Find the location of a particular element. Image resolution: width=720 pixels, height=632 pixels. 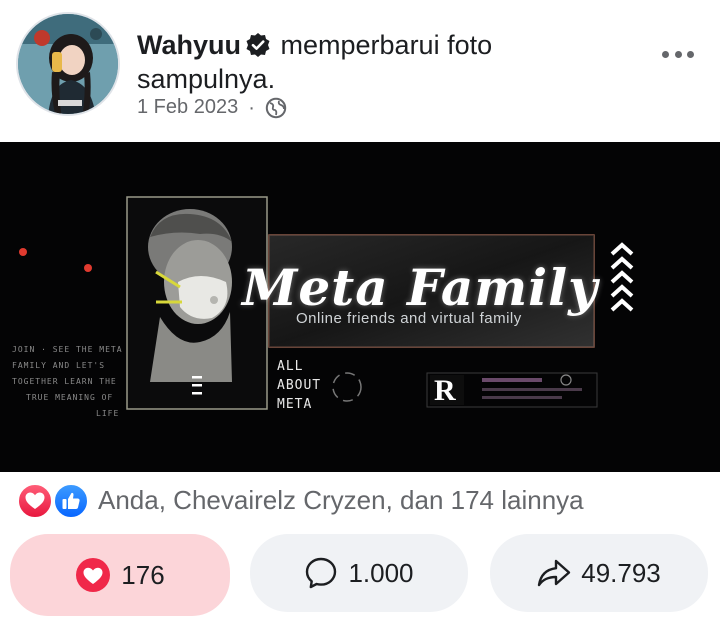

comment-button: 1.000 is located at coordinates (359, 573).